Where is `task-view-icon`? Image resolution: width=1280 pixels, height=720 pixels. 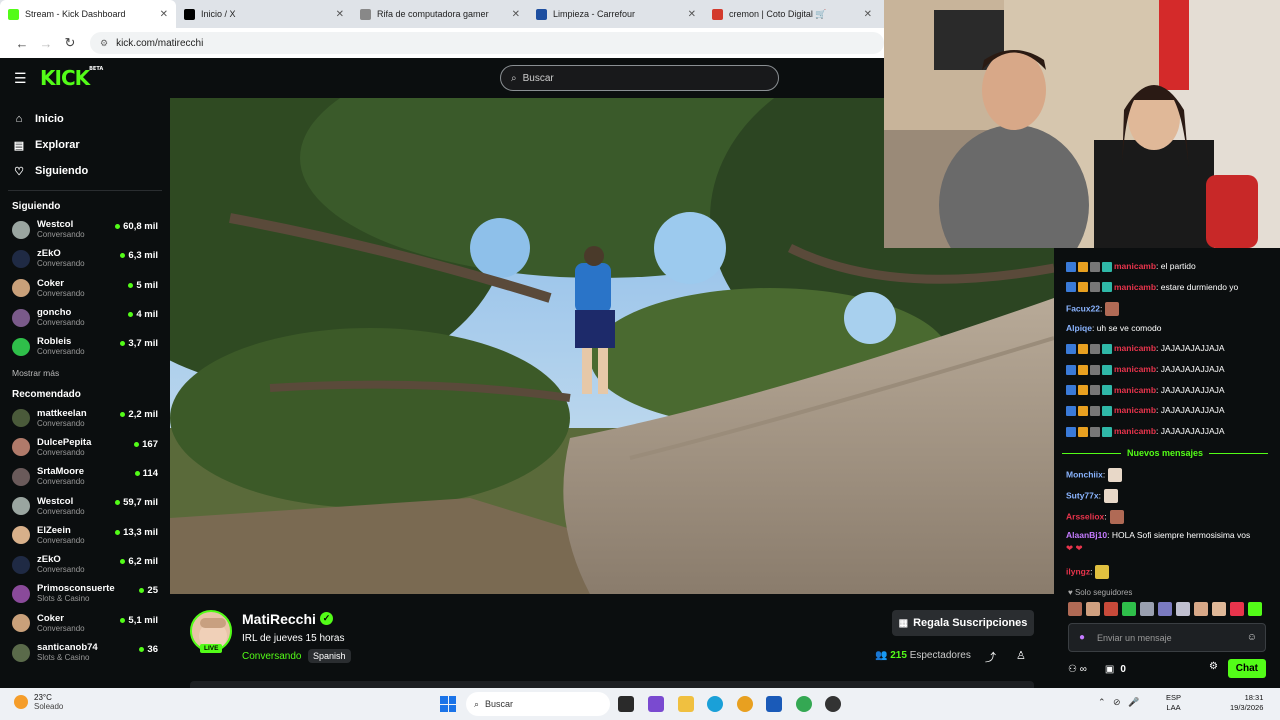 task-view-icon is located at coordinates (626, 704).